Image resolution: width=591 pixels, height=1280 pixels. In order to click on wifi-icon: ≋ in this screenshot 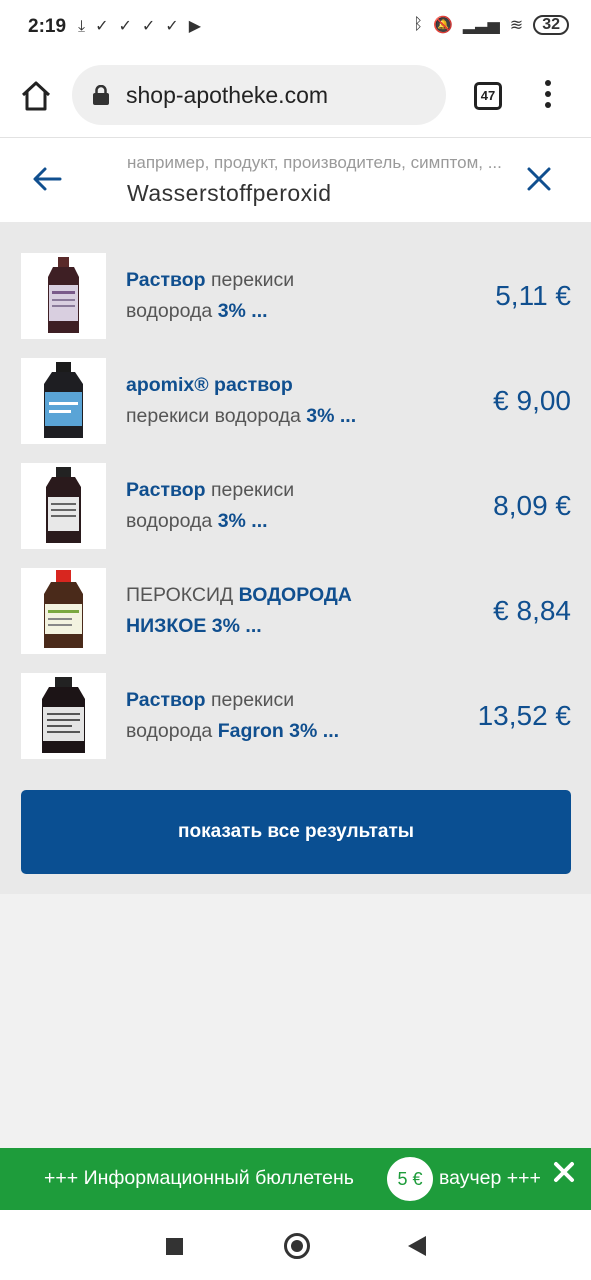, I will do `click(516, 25)`.